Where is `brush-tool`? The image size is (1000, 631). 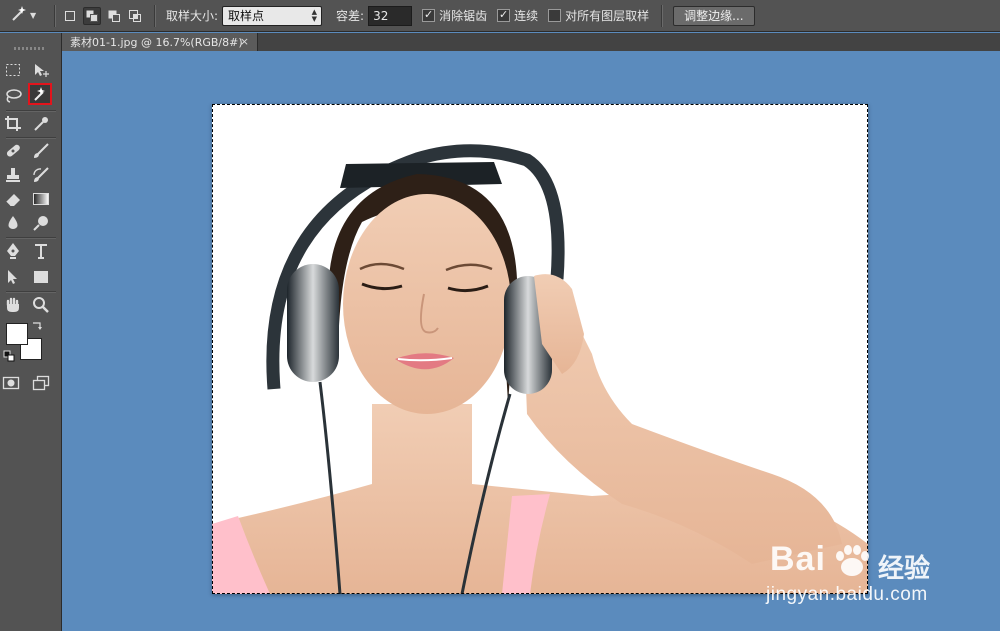
brush-tool is located at coordinates (41, 151).